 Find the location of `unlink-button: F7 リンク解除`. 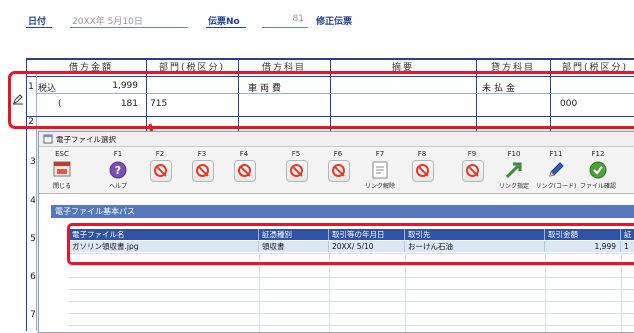

unlink-button: F7 リンク解除 is located at coordinates (380, 170).